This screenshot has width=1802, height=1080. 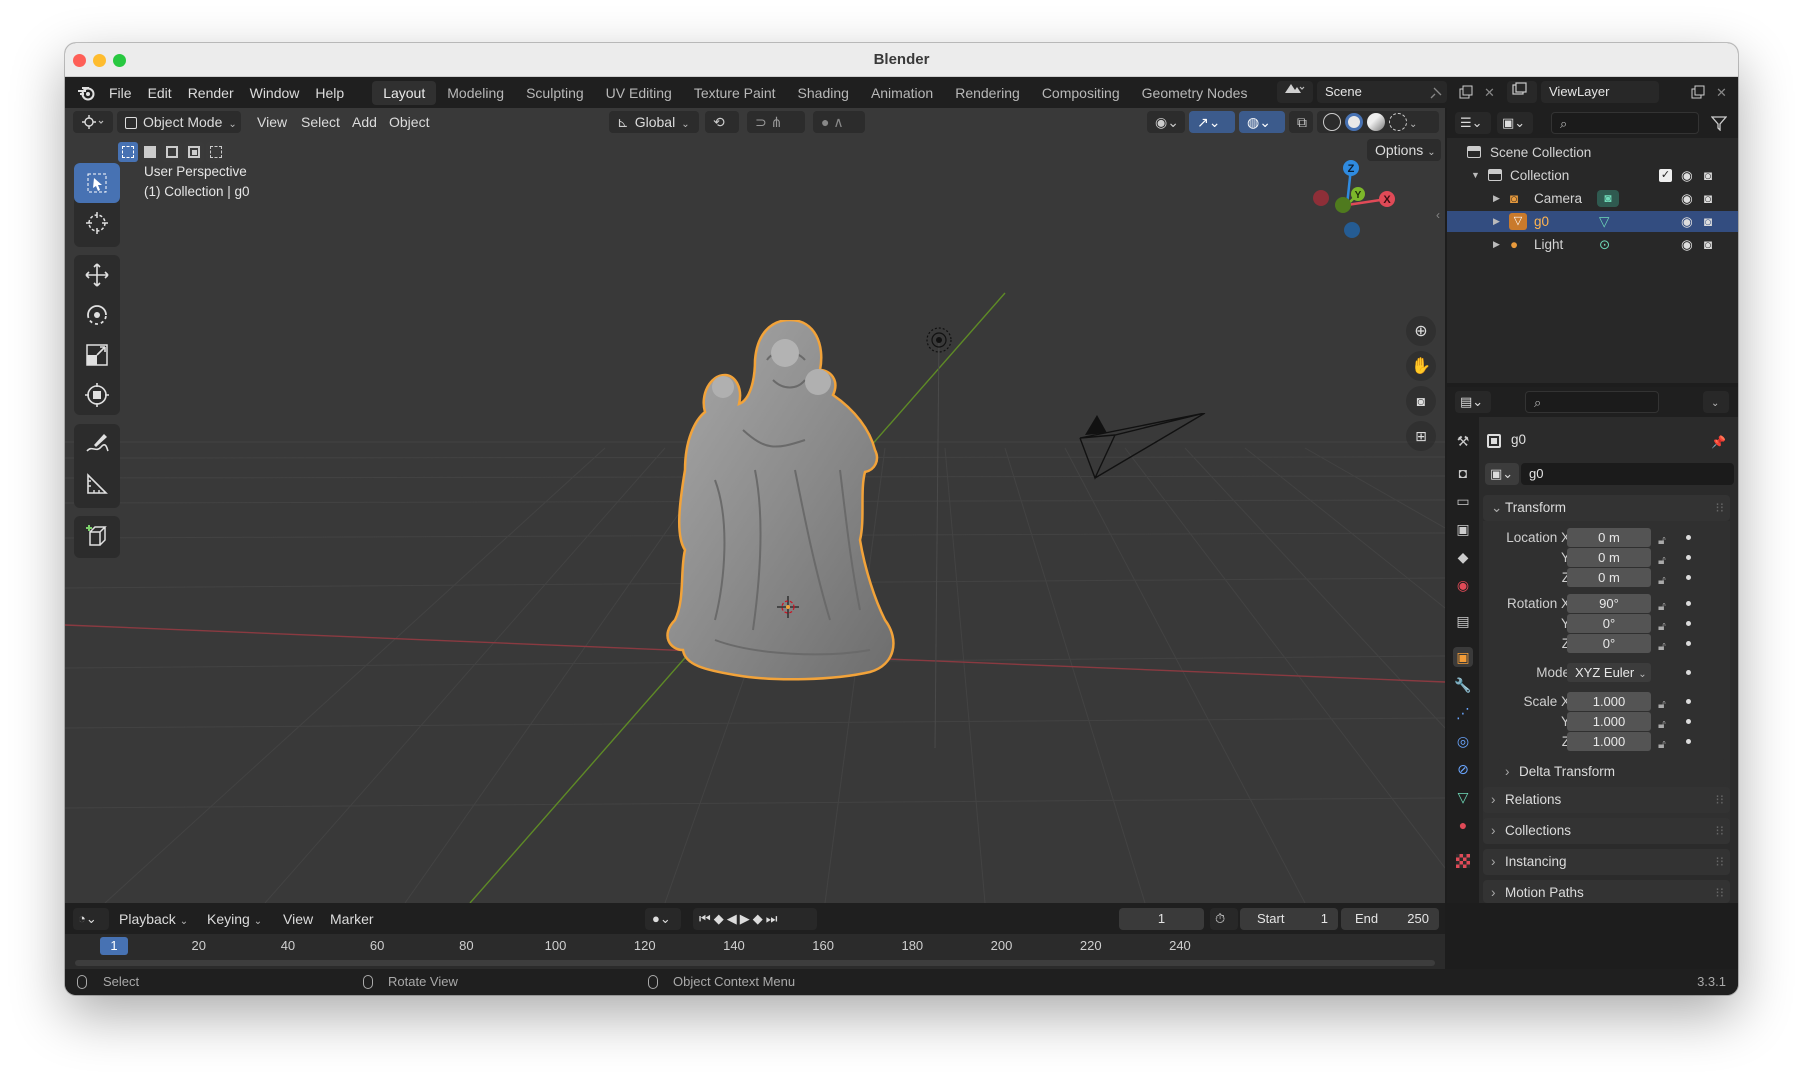 What do you see at coordinates (1609, 537) in the screenshot?
I see `location-x-field: 0 m` at bounding box center [1609, 537].